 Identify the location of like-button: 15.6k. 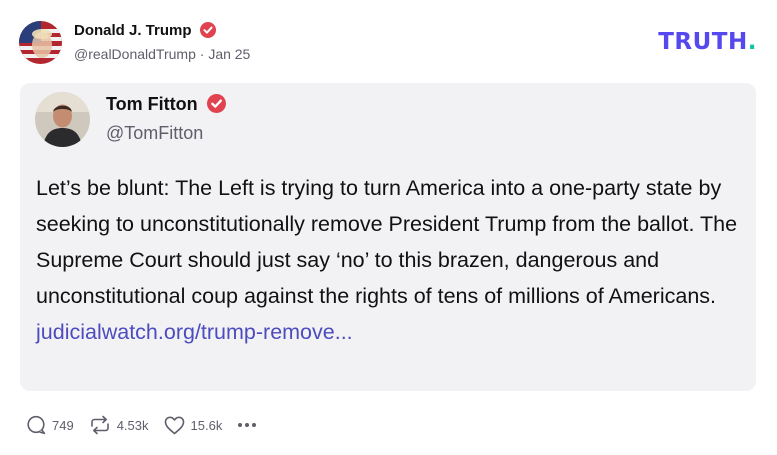
(193, 425).